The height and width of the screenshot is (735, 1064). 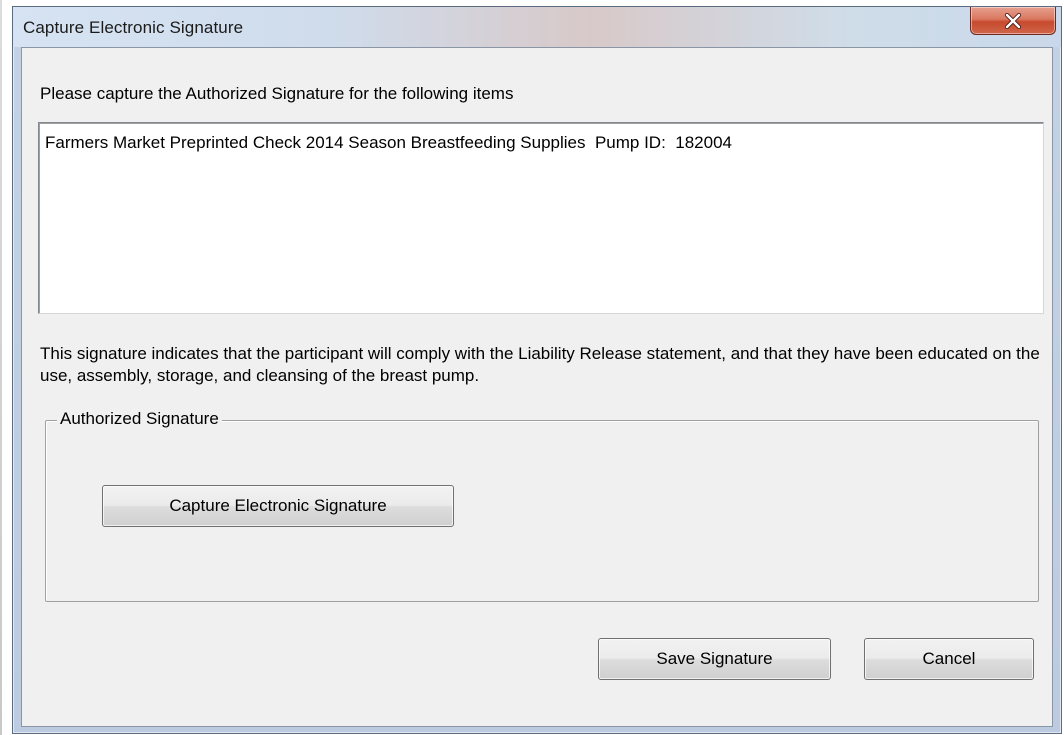 What do you see at coordinates (139, 419) in the screenshot?
I see `group-label: Authorized Signature` at bounding box center [139, 419].